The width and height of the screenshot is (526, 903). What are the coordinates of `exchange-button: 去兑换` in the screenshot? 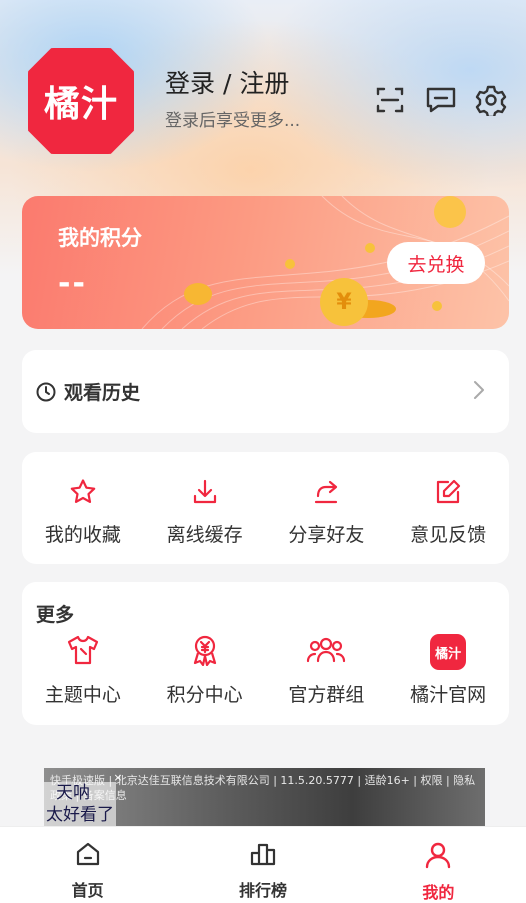 It's located at (436, 263).